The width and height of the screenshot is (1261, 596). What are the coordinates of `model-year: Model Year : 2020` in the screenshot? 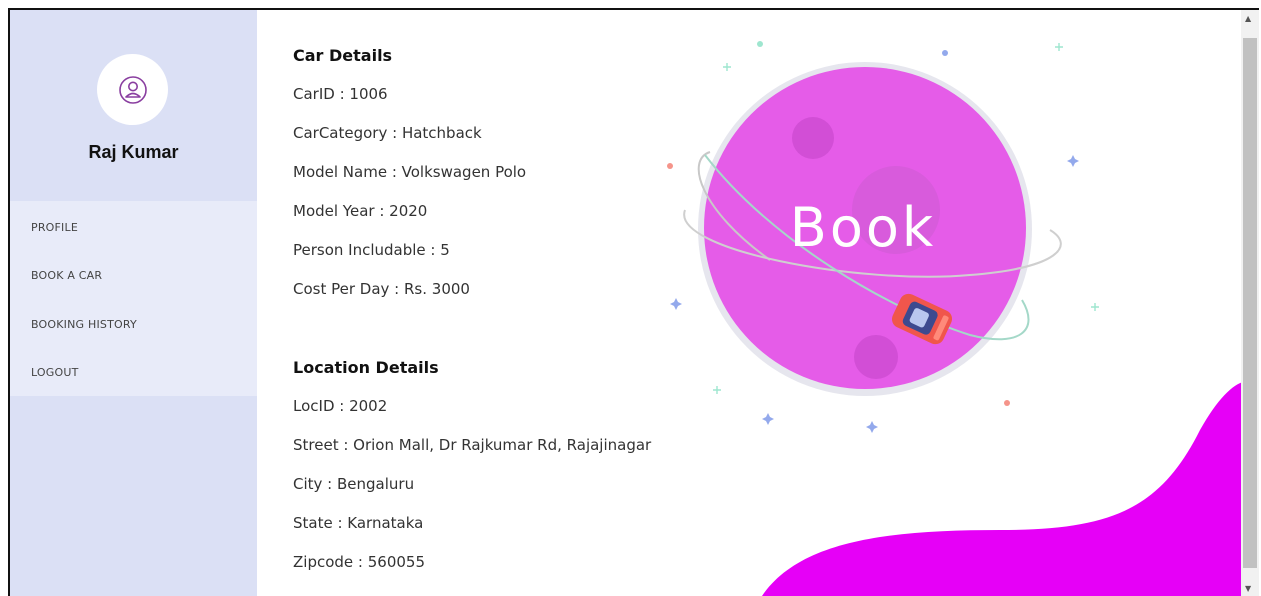 It's located at (360, 211).